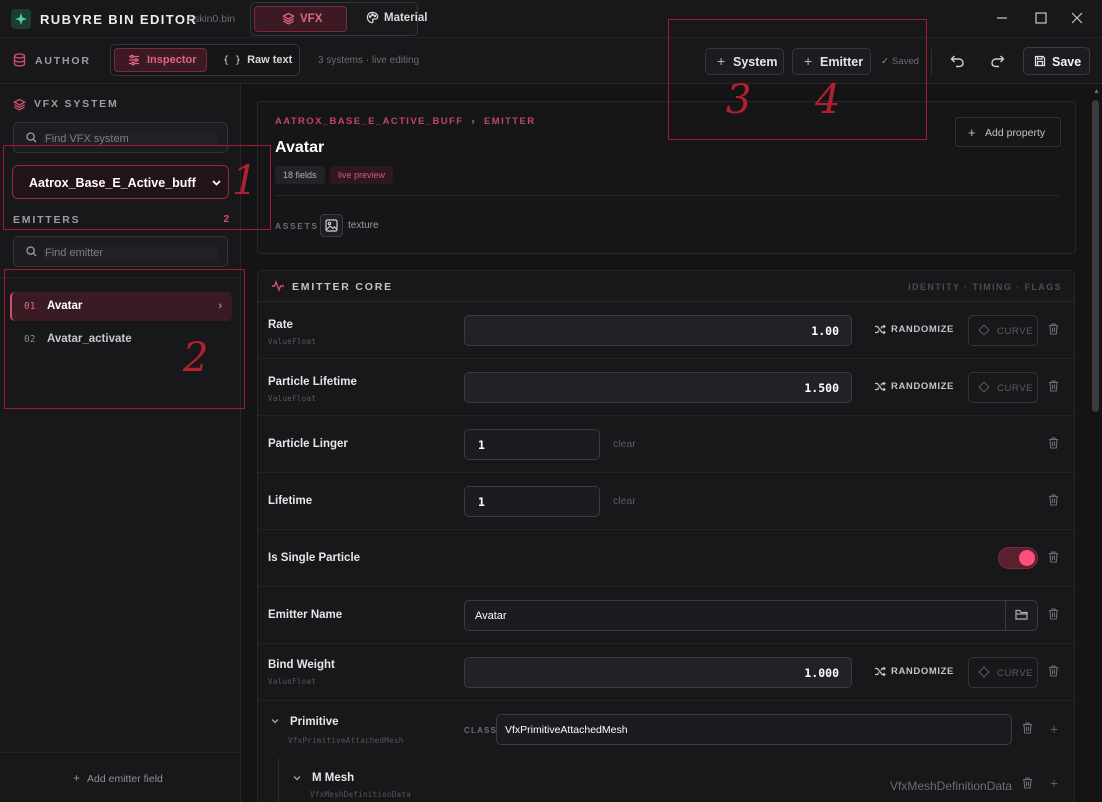 This screenshot has width=1102, height=802. I want to click on tab-vfx: VFX, so click(300, 19).